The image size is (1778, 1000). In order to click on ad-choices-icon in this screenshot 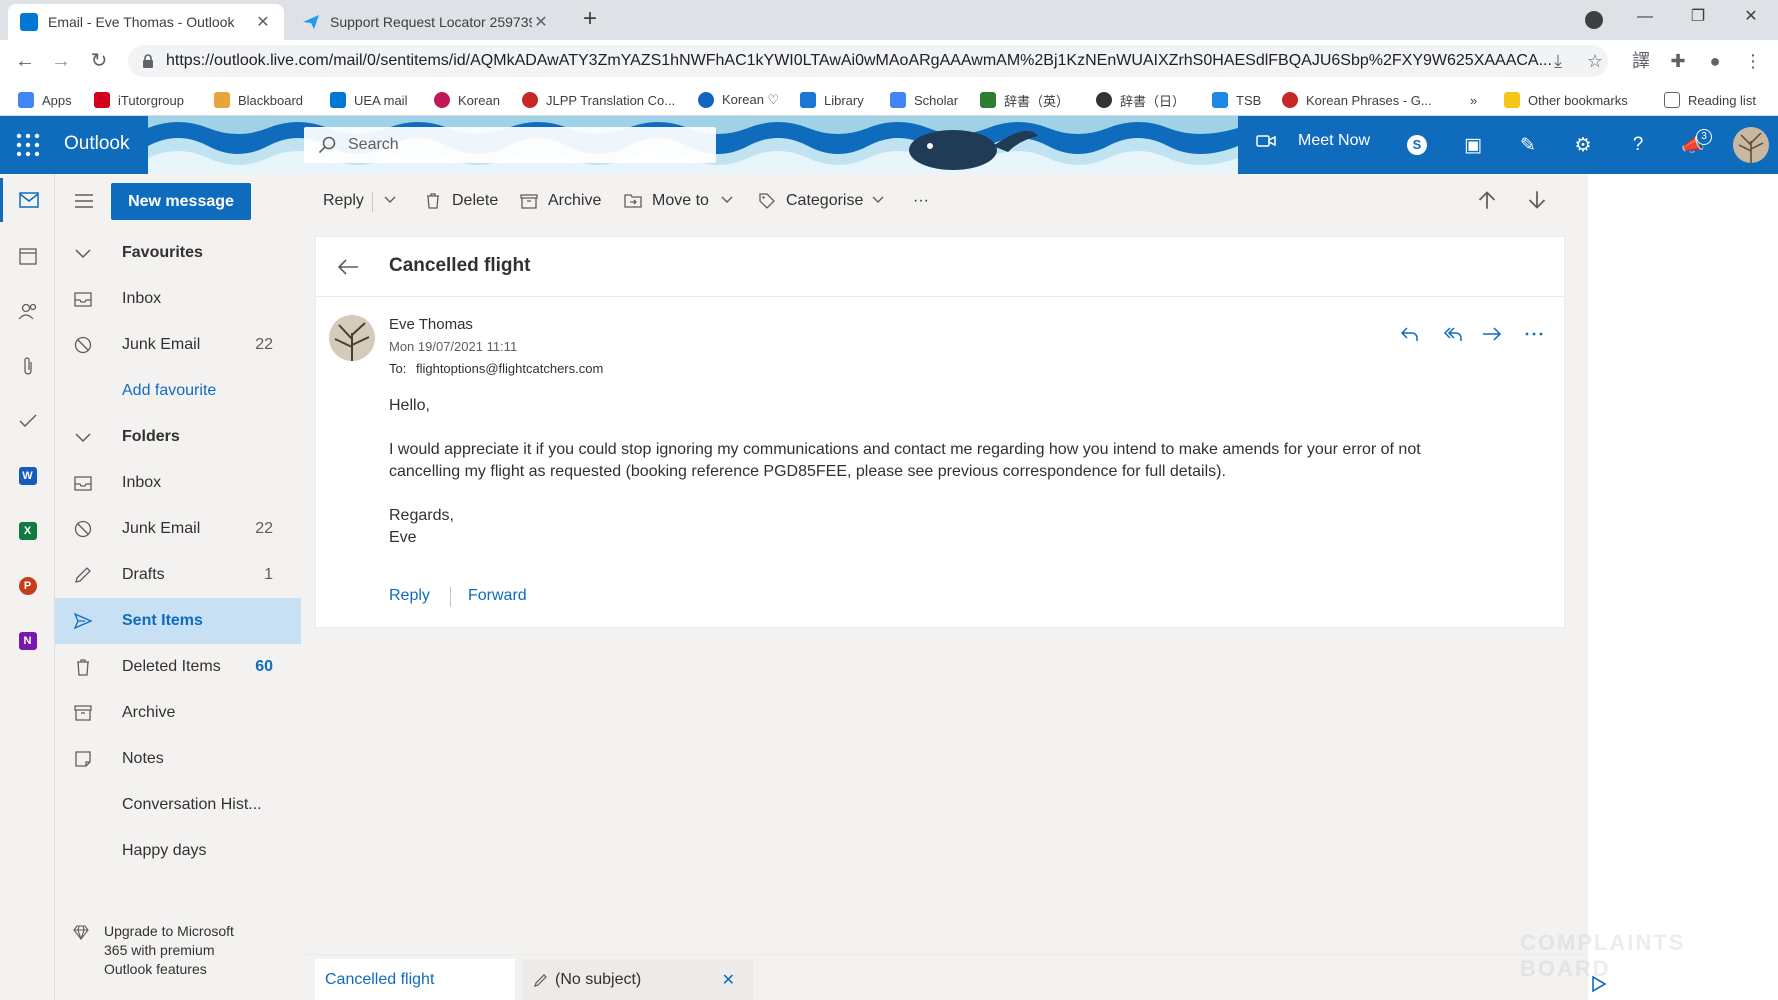, I will do `click(1599, 984)`.